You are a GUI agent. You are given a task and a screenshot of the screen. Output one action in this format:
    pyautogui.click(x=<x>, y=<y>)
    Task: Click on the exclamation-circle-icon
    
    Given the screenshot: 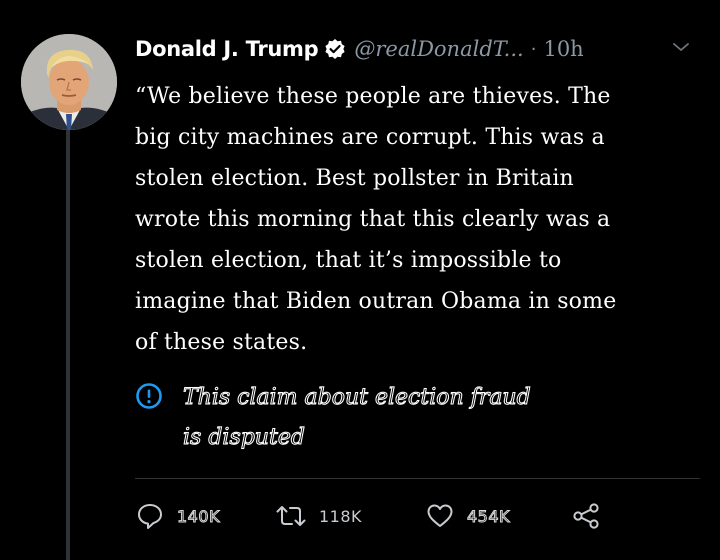 What is the action you would take?
    pyautogui.click(x=149, y=396)
    